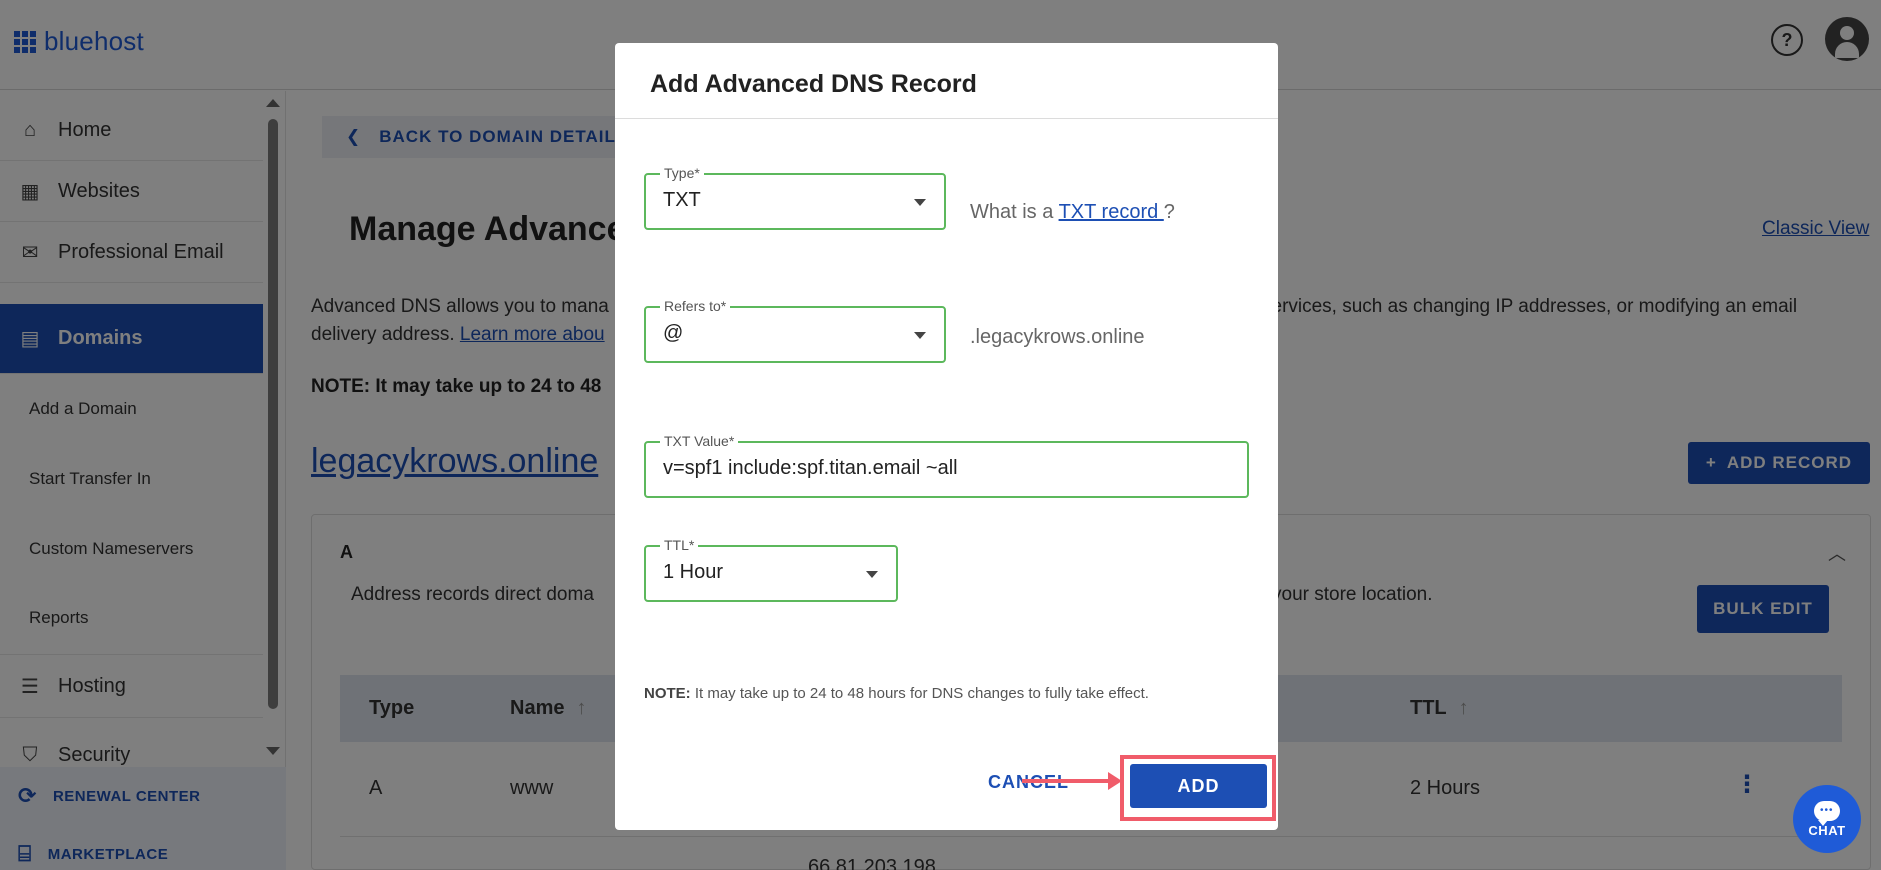 The image size is (1881, 870). Describe the element at coordinates (682, 173) in the screenshot. I see `type-label: Type*` at that location.